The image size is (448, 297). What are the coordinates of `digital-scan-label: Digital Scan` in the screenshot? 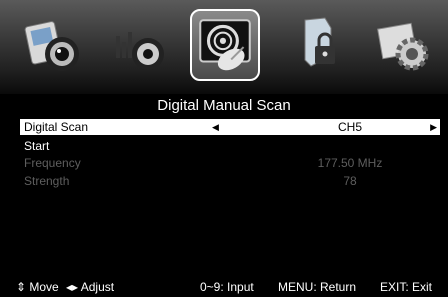 It's located at (56, 127).